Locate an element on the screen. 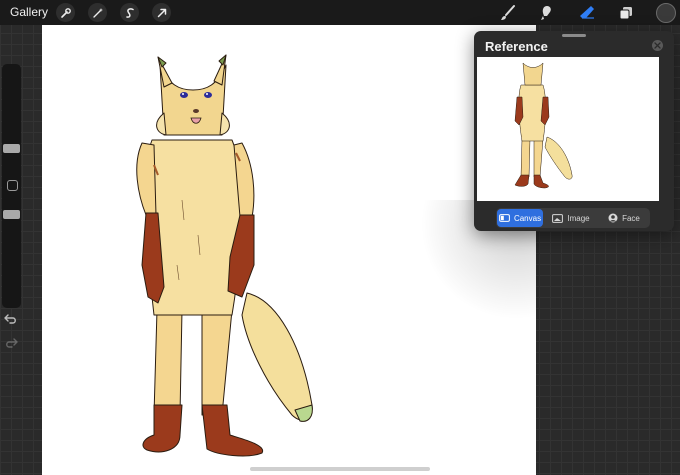 The width and height of the screenshot is (680, 475). modify-square-icon is located at coordinates (12, 185).